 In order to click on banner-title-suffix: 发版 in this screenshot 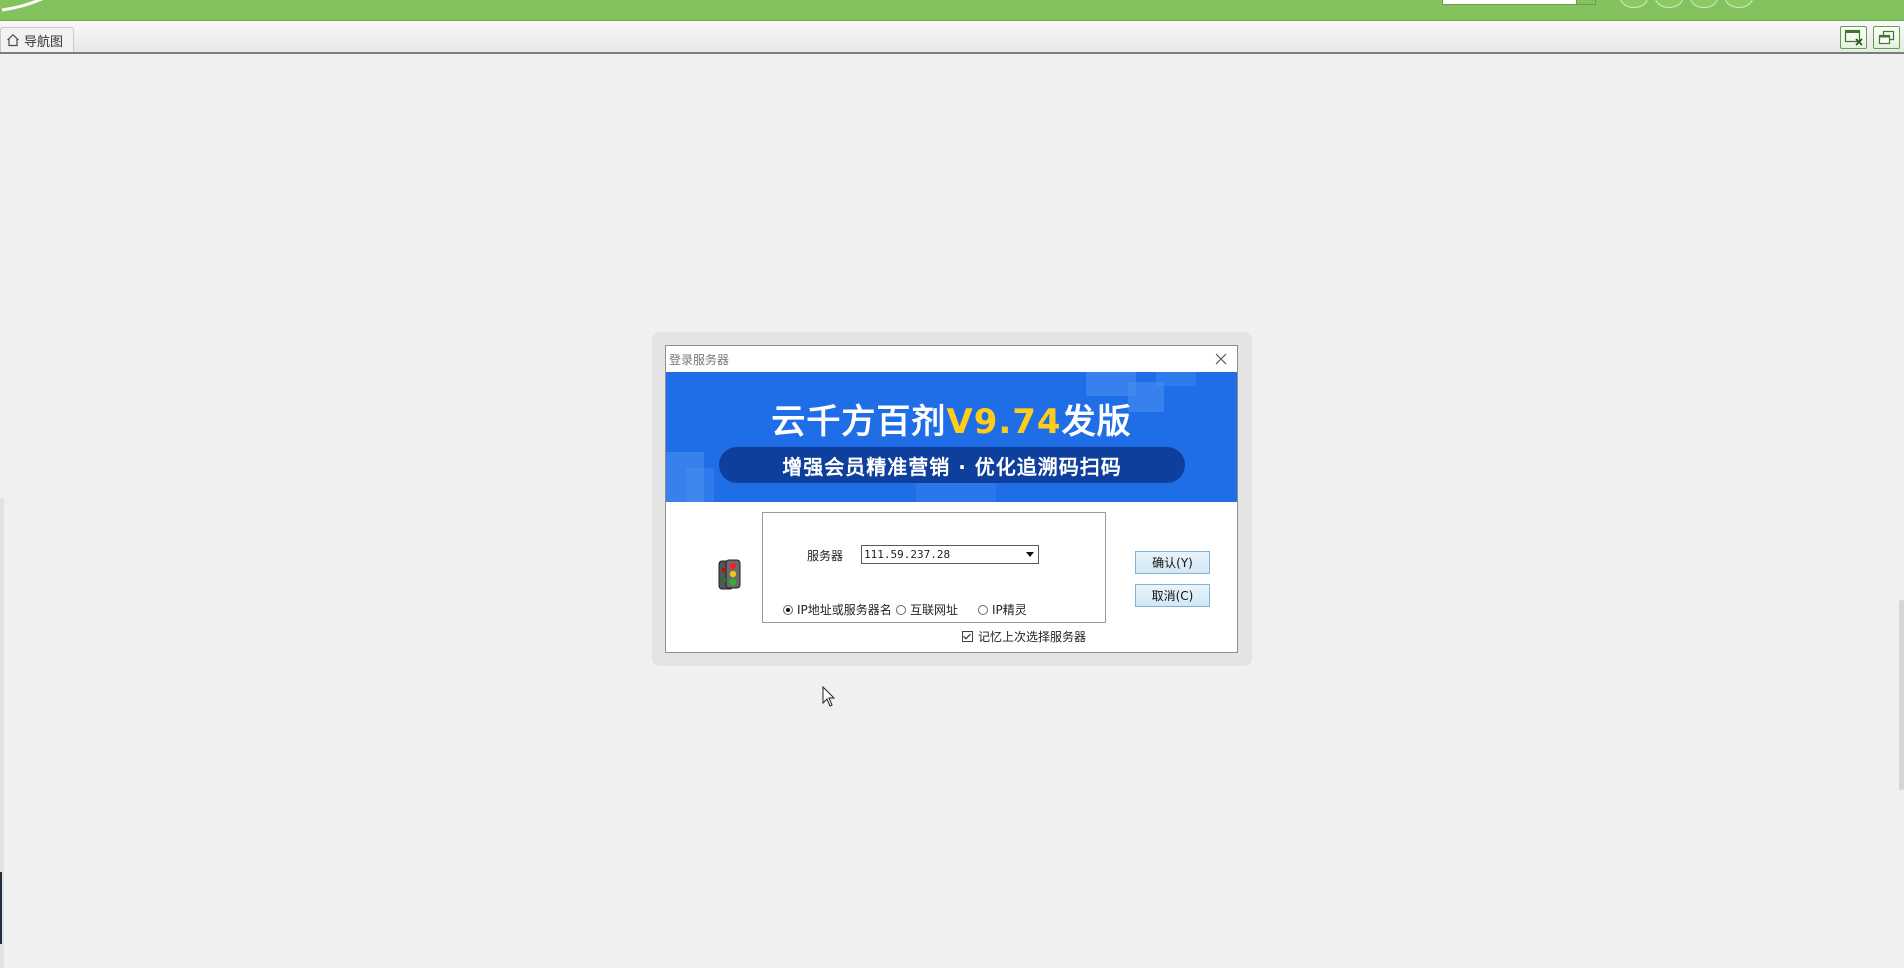, I will do `click(1096, 422)`.